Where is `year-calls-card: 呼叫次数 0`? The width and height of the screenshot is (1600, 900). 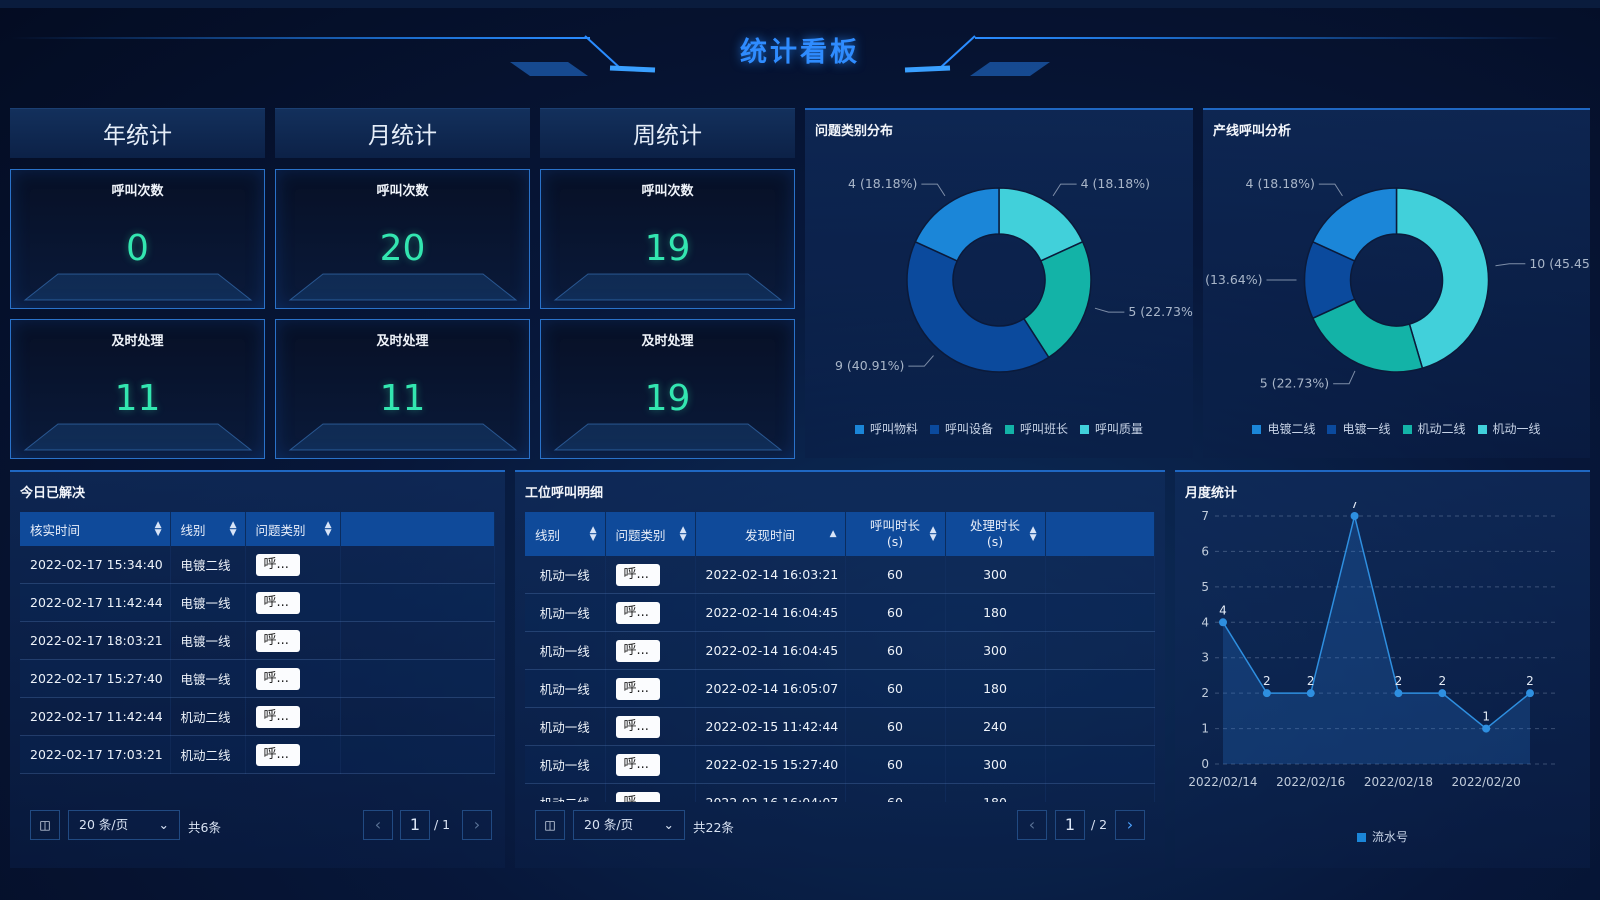
year-calls-card: 呼叫次数 0 is located at coordinates (137, 239).